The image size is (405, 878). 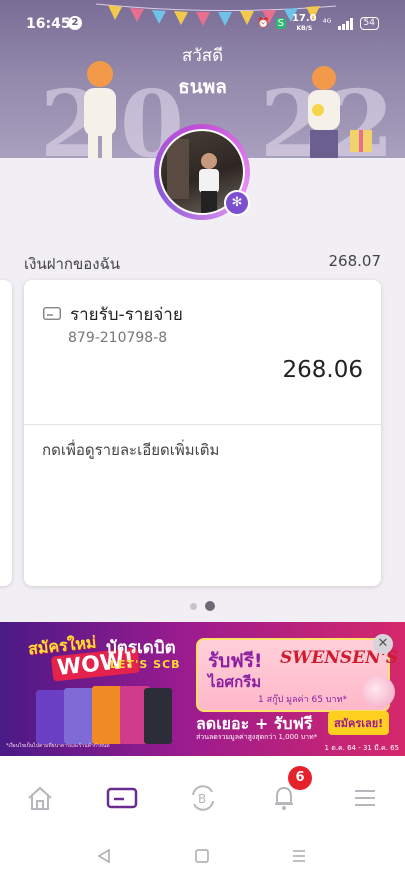 I want to click on profile-avatar: ✻, so click(x=202, y=172).